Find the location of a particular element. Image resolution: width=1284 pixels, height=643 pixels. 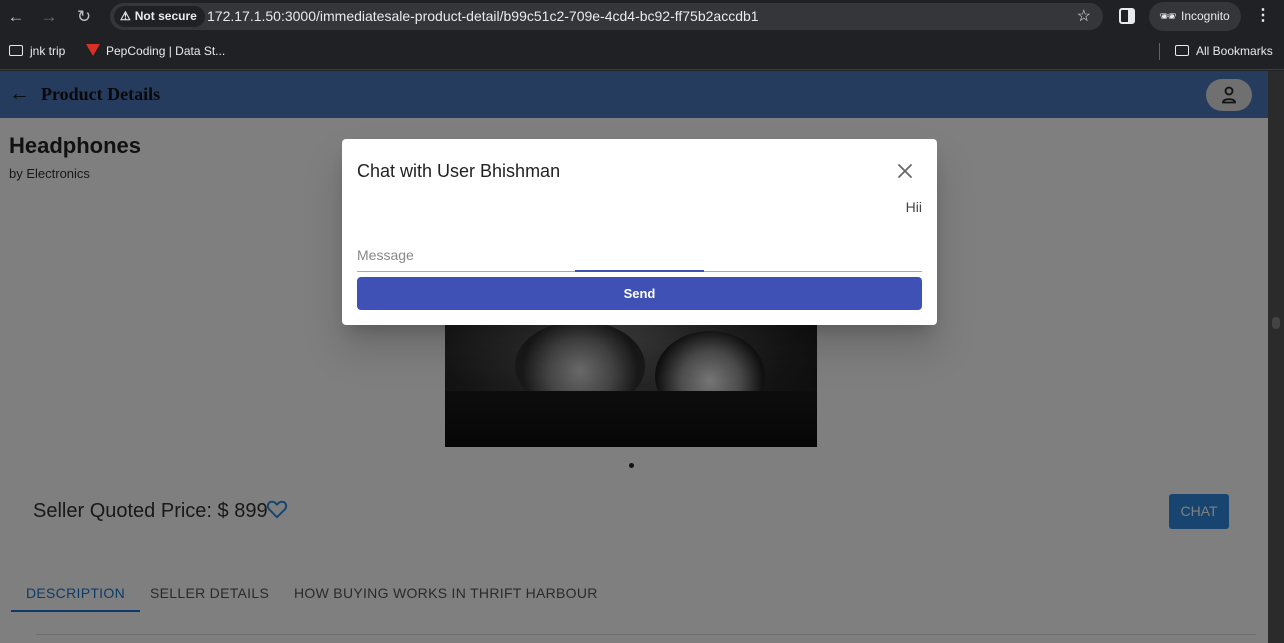

bookmark-jnk-trip: jnk trip is located at coordinates (37, 51).